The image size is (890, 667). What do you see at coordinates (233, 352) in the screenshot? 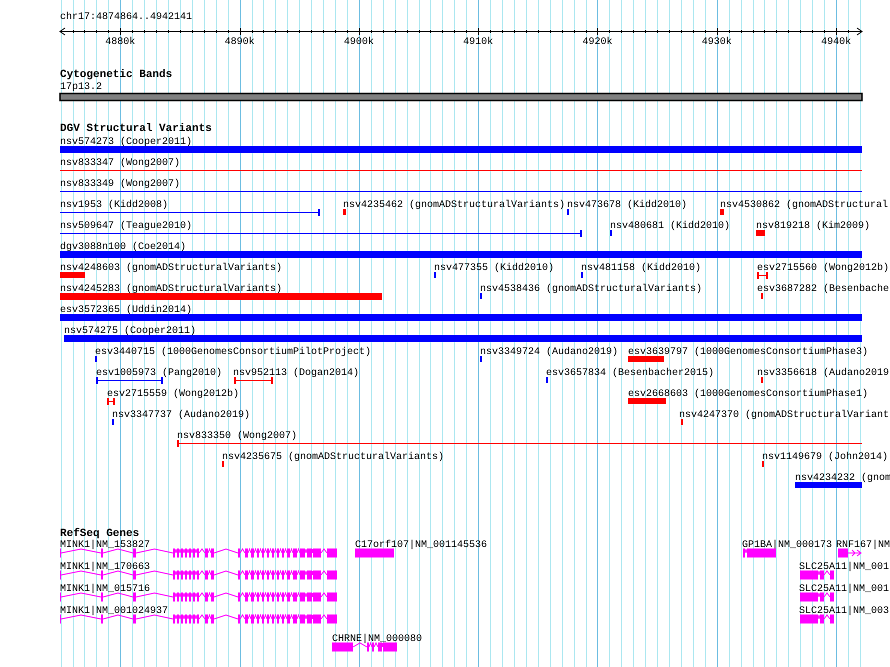
I see `variant-label: esv3440715 (1000GenomesConsortiumPilotProject)` at bounding box center [233, 352].